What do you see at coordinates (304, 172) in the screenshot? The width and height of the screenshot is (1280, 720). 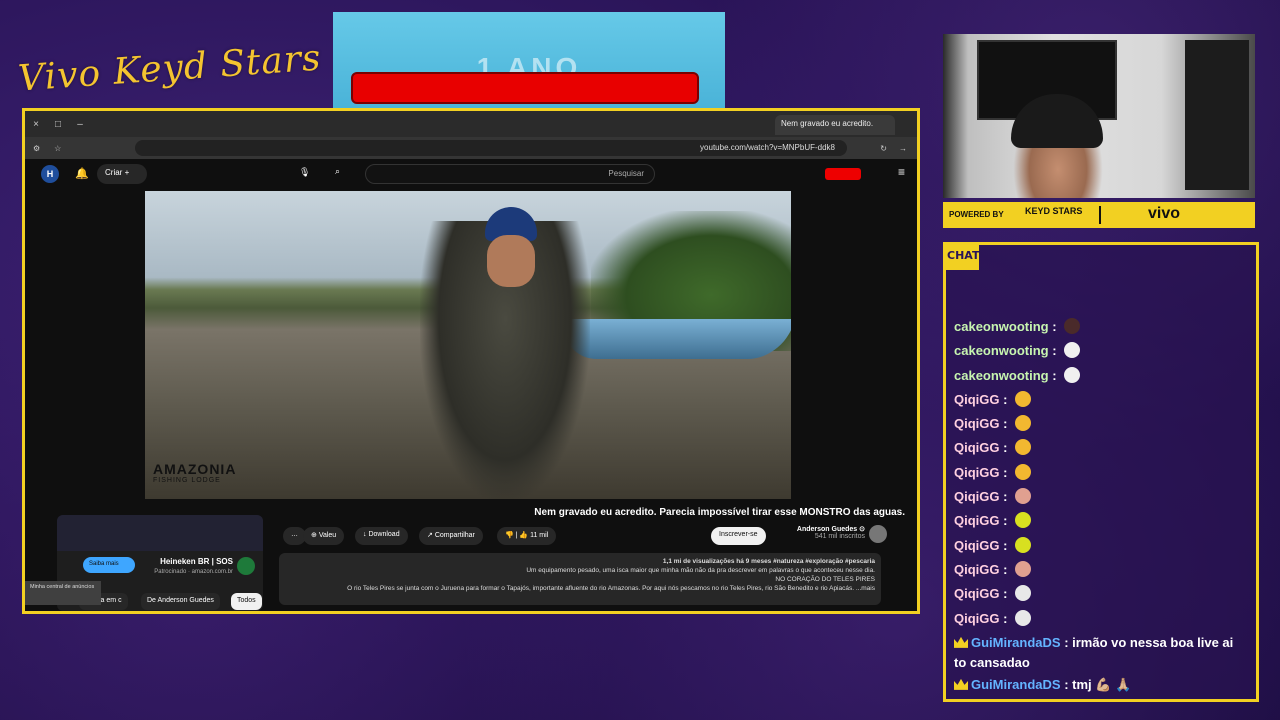 I see `microphone-icon: 🎙` at bounding box center [304, 172].